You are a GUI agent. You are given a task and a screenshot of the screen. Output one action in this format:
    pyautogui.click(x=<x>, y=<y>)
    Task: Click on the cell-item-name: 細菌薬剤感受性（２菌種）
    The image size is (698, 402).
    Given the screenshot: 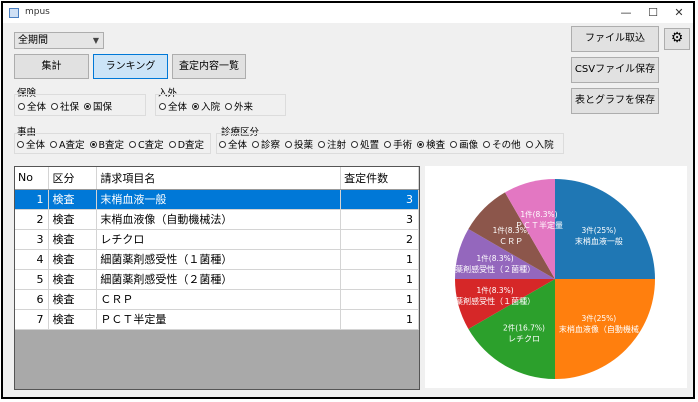 What is the action you would take?
    pyautogui.click(x=219, y=279)
    